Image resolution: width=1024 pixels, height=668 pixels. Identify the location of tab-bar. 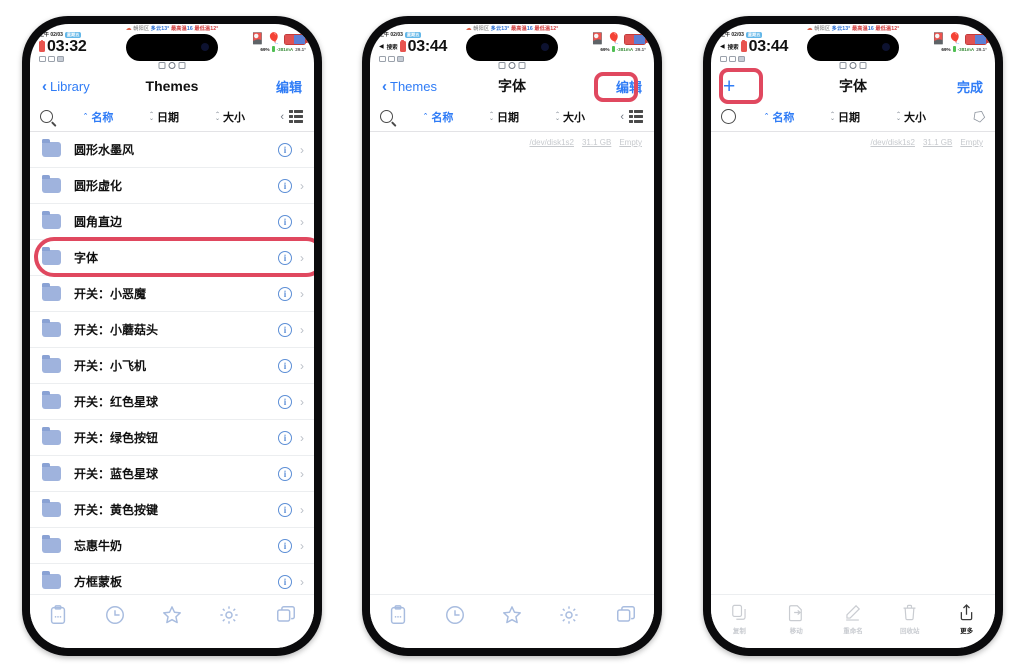
(172, 621).